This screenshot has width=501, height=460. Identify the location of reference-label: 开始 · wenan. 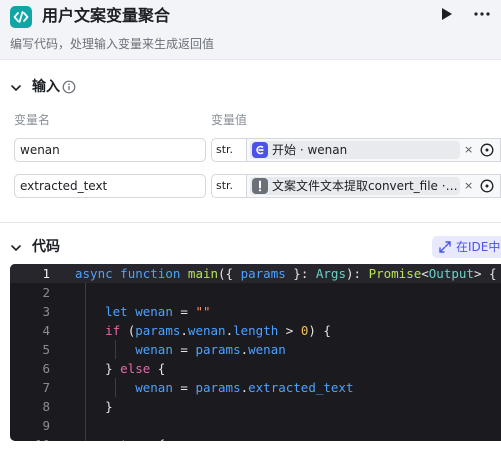
(310, 150).